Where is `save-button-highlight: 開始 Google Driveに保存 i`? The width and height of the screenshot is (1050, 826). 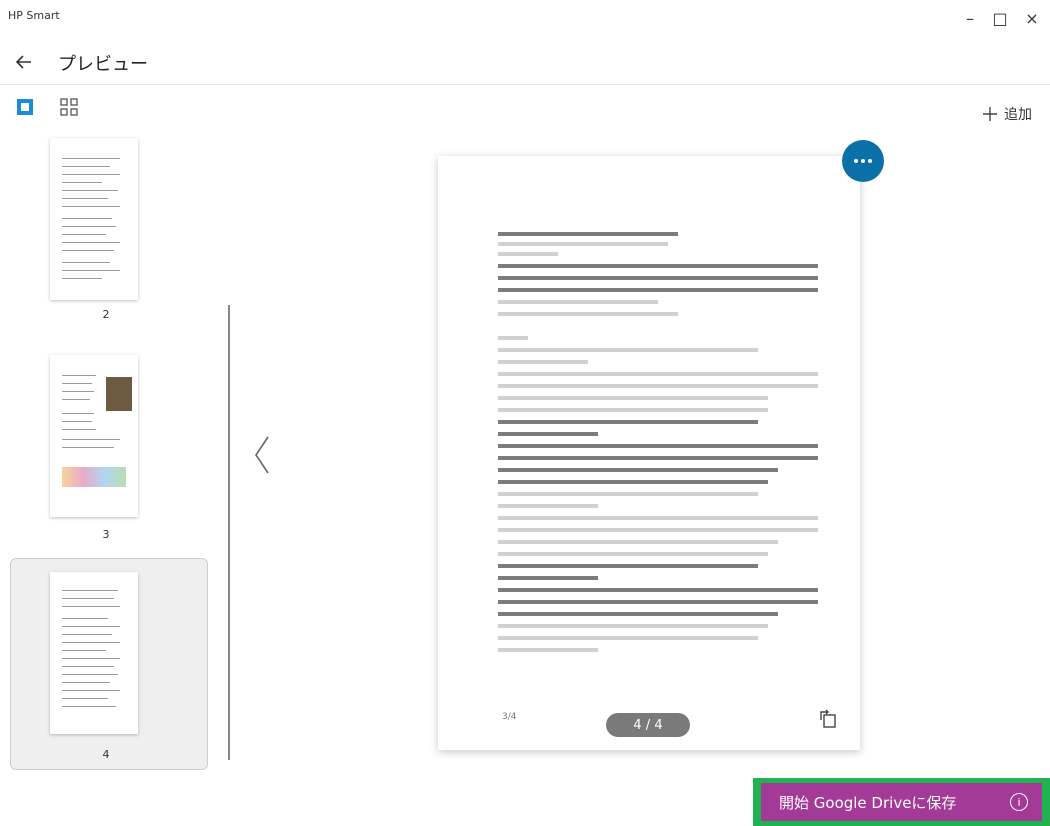 save-button-highlight: 開始 Google Driveに保存 i is located at coordinates (901, 802).